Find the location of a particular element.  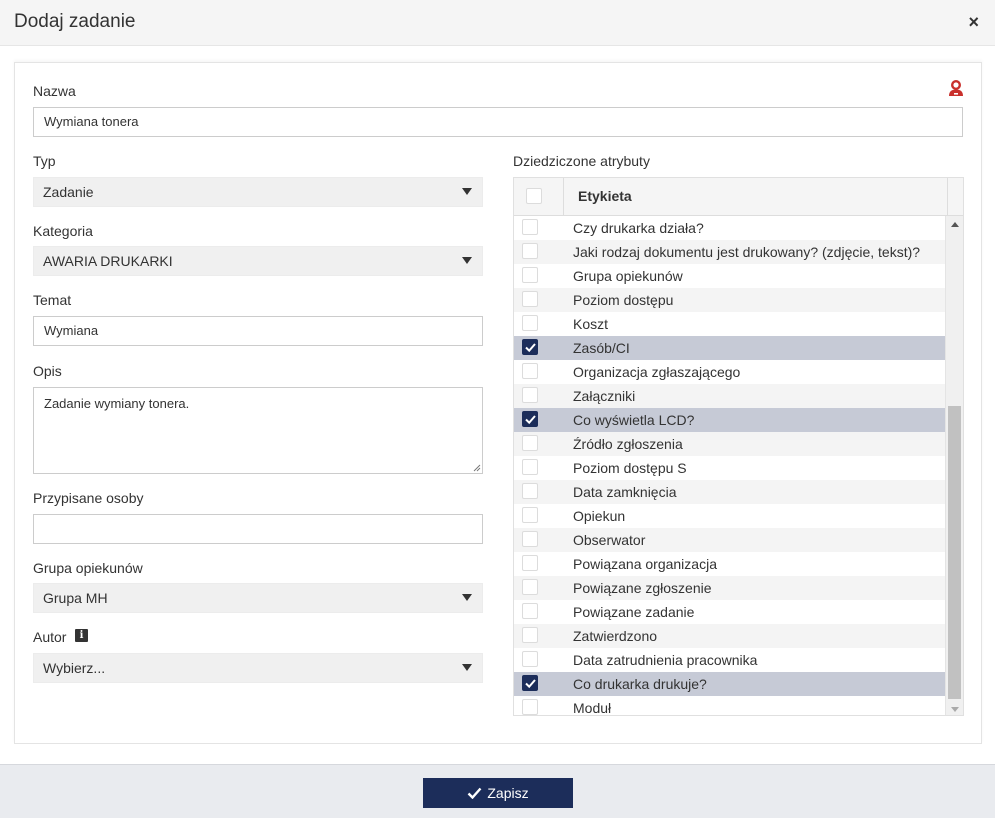

grupa-label: Grupa opiekunów is located at coordinates (88, 568).